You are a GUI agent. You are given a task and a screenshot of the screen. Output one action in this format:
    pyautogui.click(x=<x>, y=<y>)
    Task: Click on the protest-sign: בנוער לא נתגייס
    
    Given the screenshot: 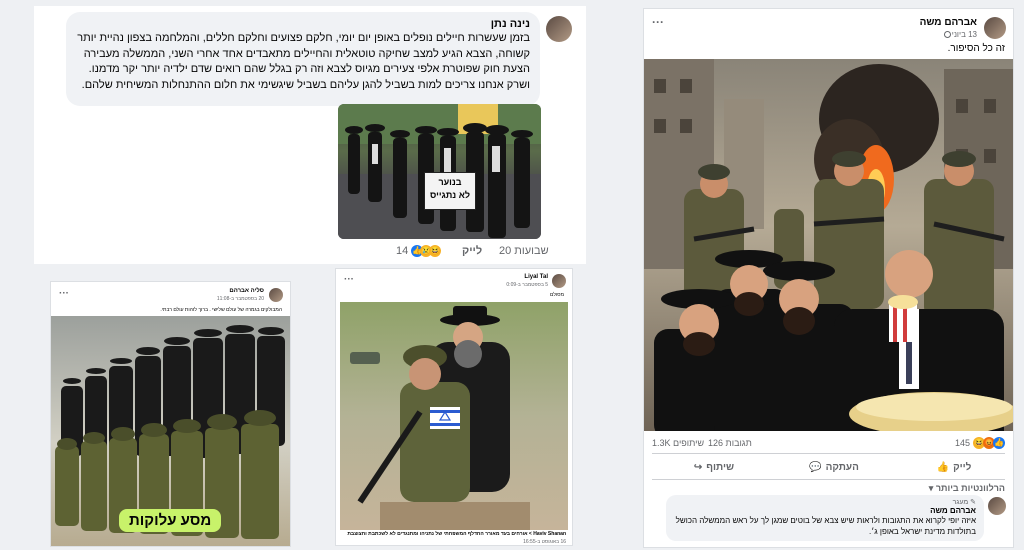 What is the action you would take?
    pyautogui.click(x=450, y=191)
    